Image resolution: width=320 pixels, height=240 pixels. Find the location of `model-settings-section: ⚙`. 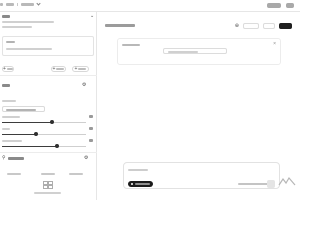

model-settings-section: ⚙ is located at coordinates (48, 114).